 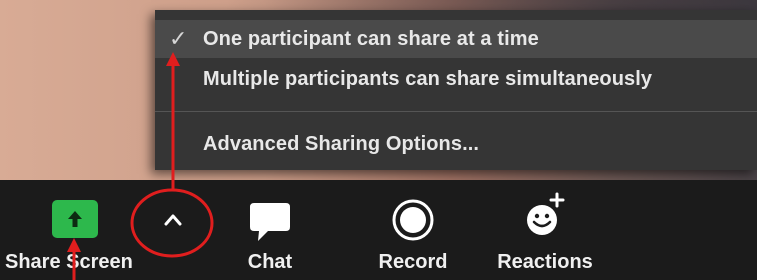 I want to click on record-button: Record, so click(x=413, y=230).